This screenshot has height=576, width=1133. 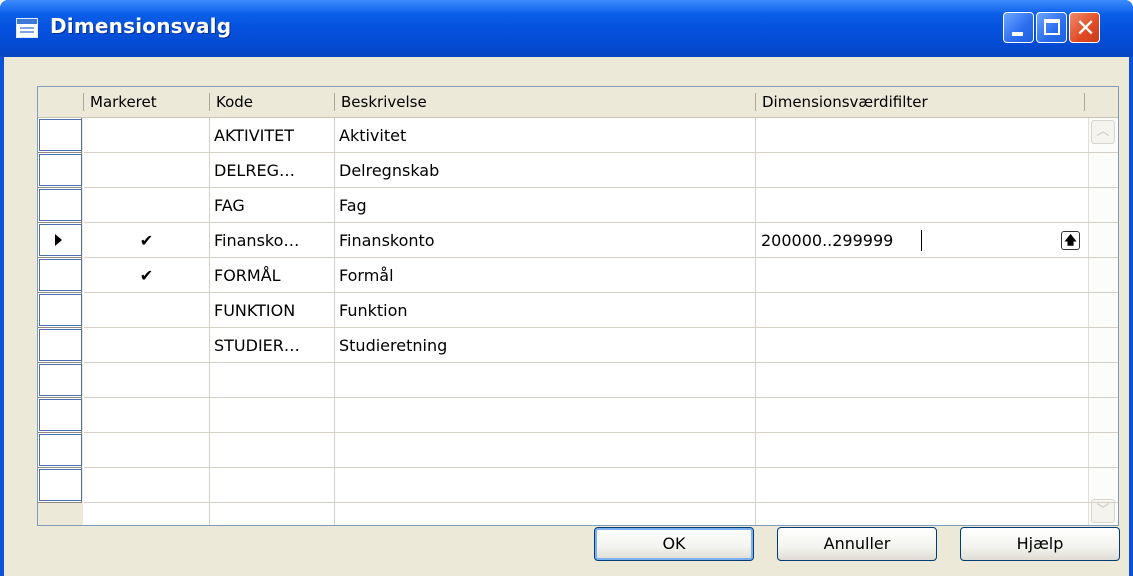 What do you see at coordinates (27, 28) in the screenshot?
I see `table-app-icon` at bounding box center [27, 28].